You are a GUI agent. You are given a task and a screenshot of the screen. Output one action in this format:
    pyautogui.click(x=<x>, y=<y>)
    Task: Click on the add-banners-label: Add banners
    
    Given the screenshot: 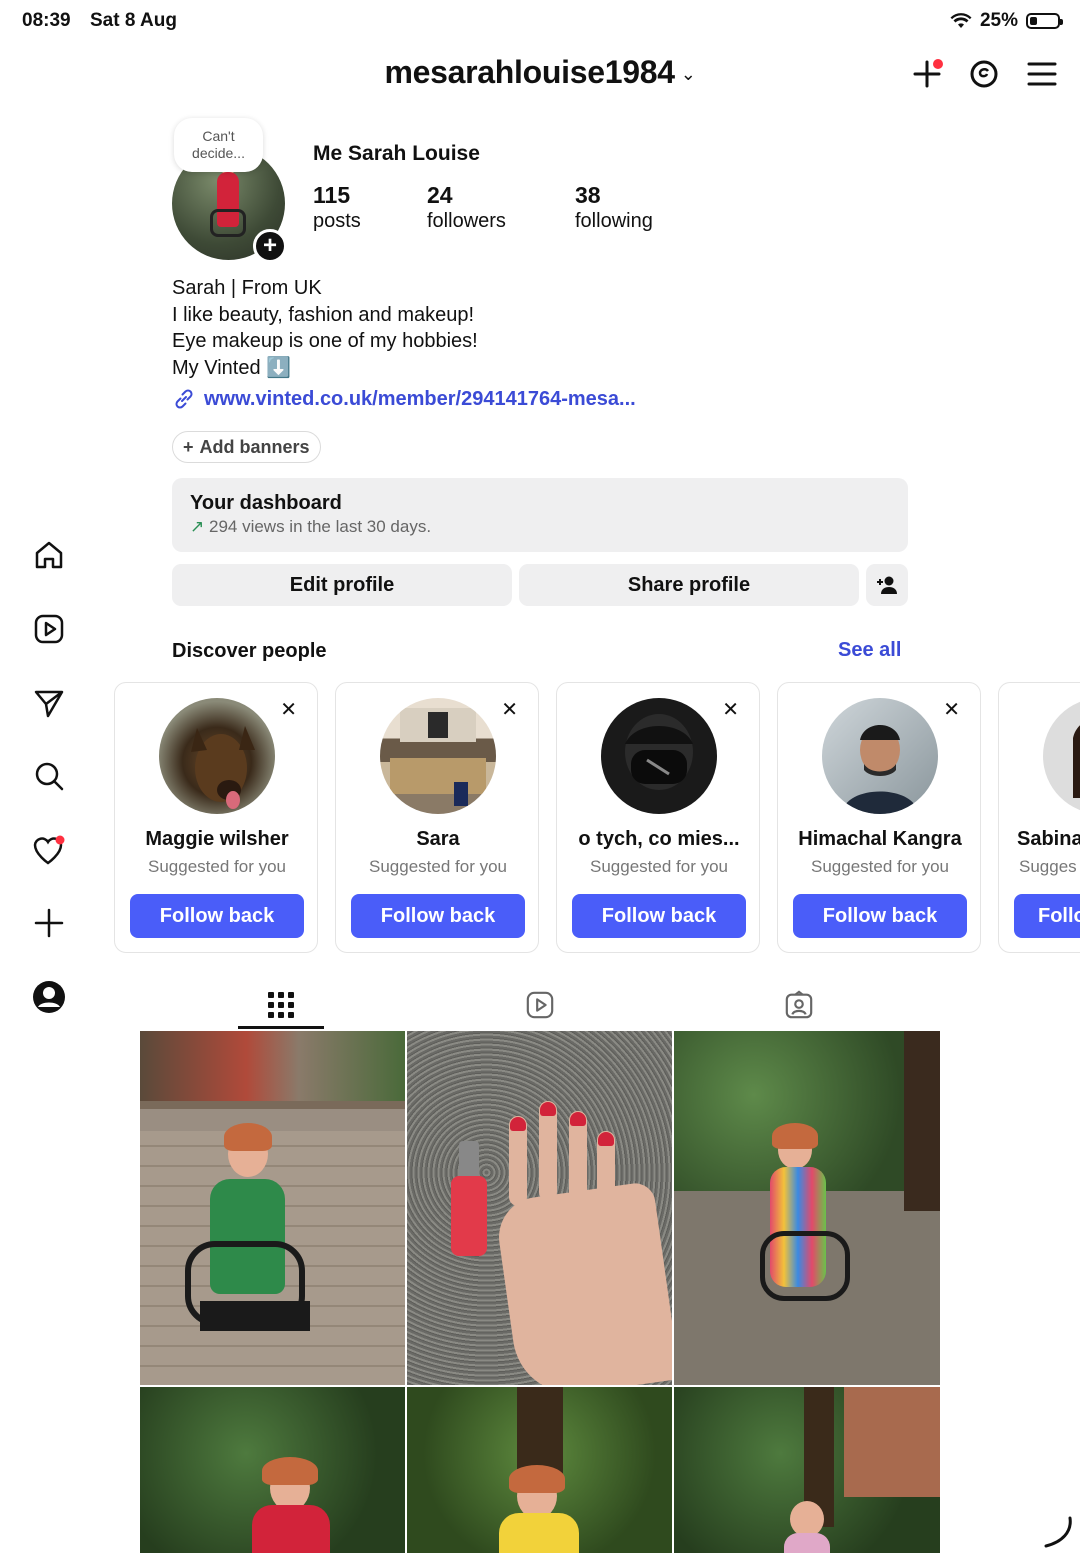 What is the action you would take?
    pyautogui.click(x=254, y=446)
    